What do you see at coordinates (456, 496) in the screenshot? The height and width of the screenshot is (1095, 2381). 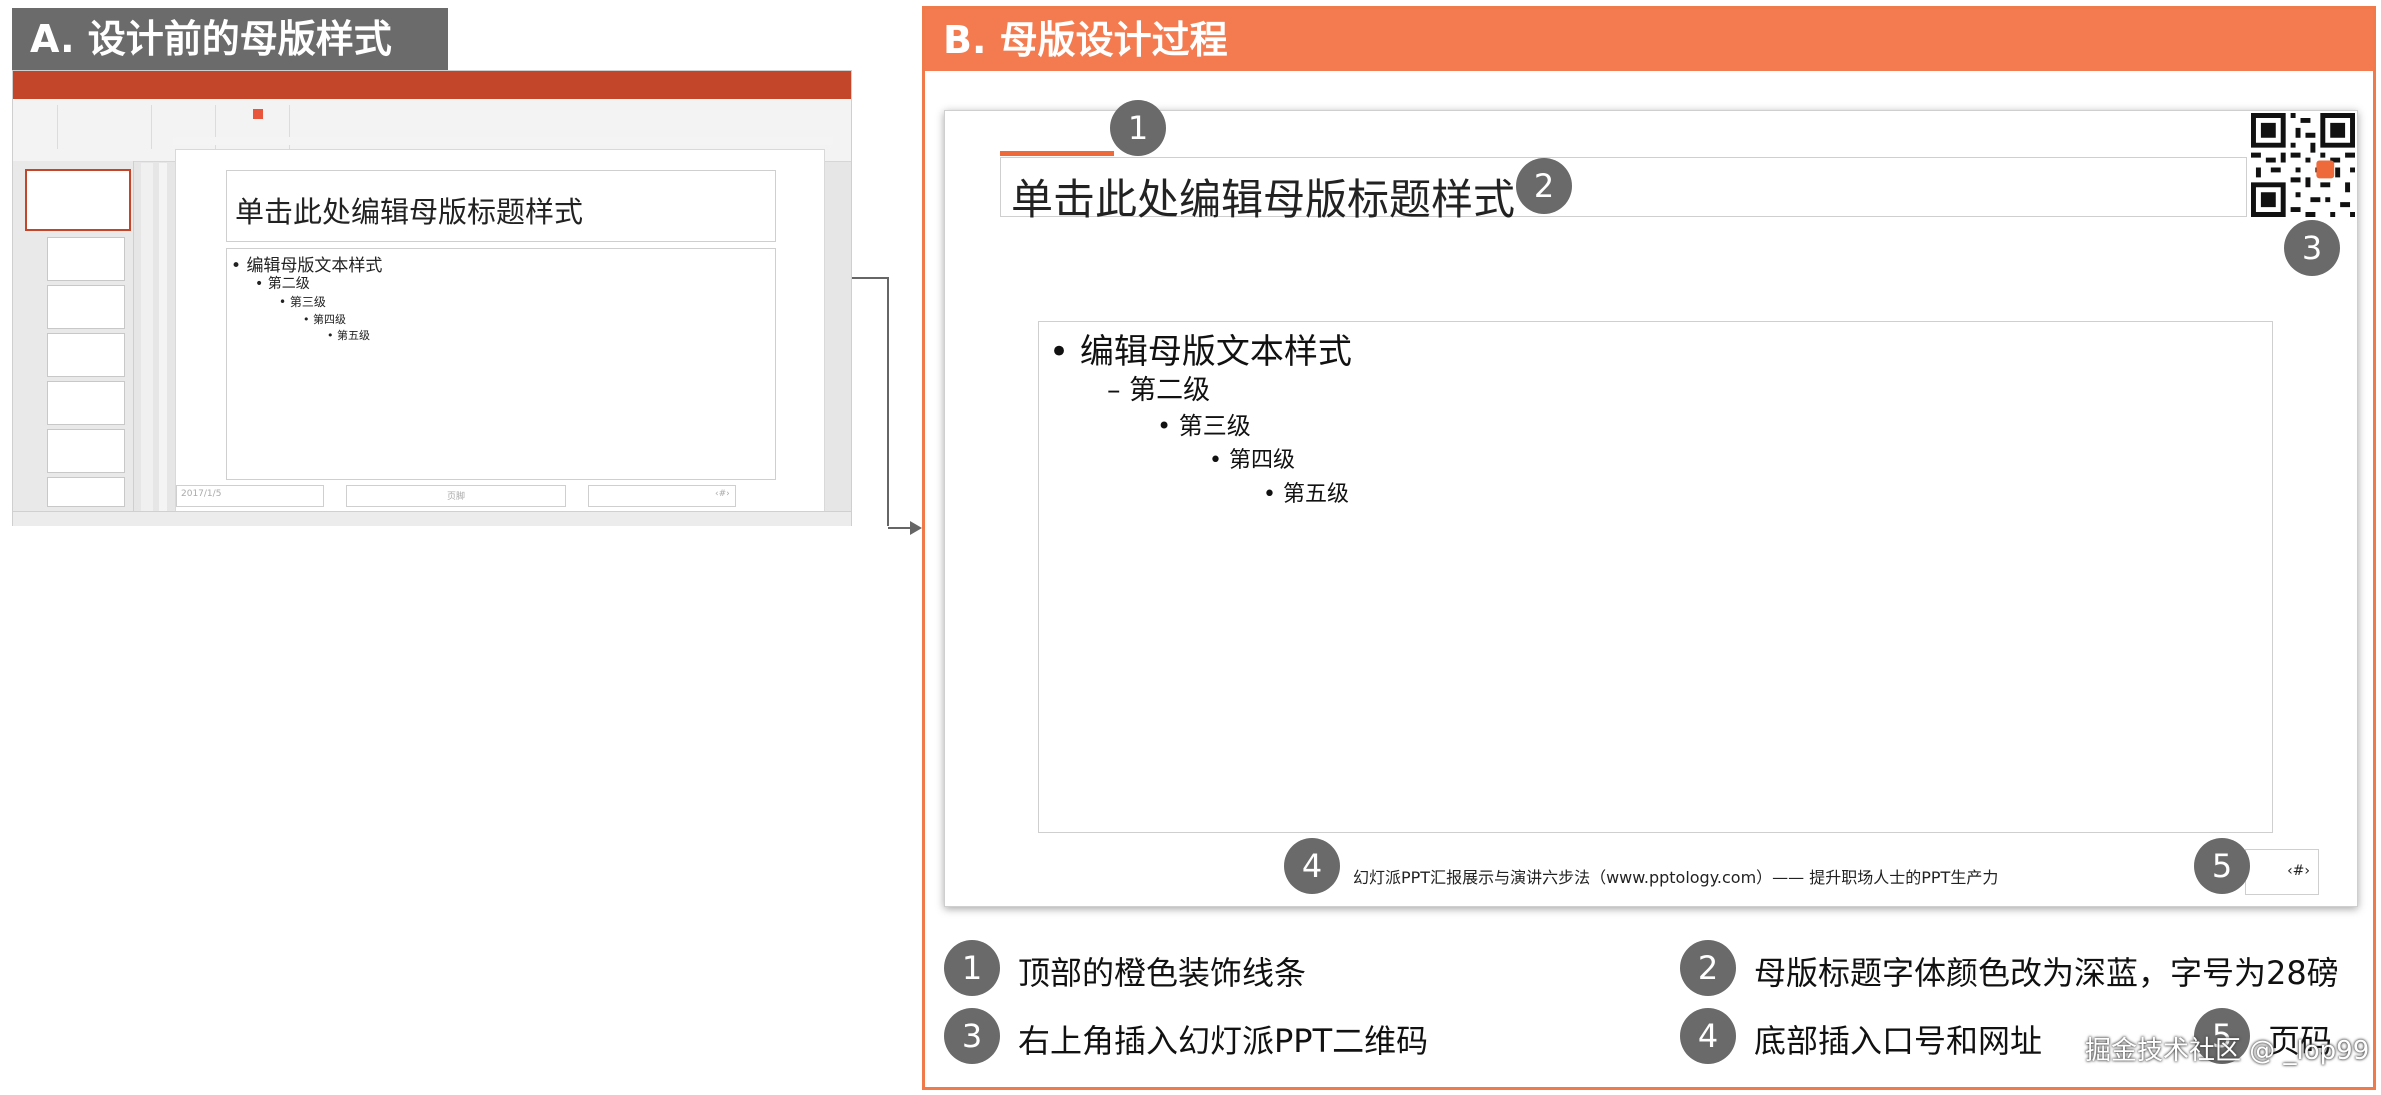 I see `footer-placeholder: 页脚` at bounding box center [456, 496].